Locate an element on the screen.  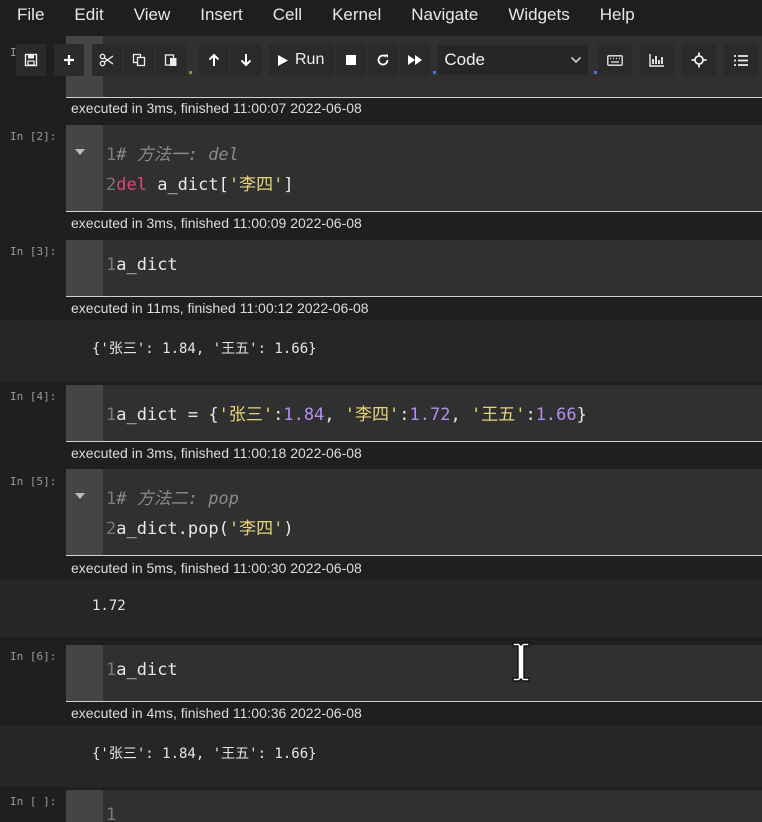
notebook-toolbar: Run Code is located at coordinates (389, 60).